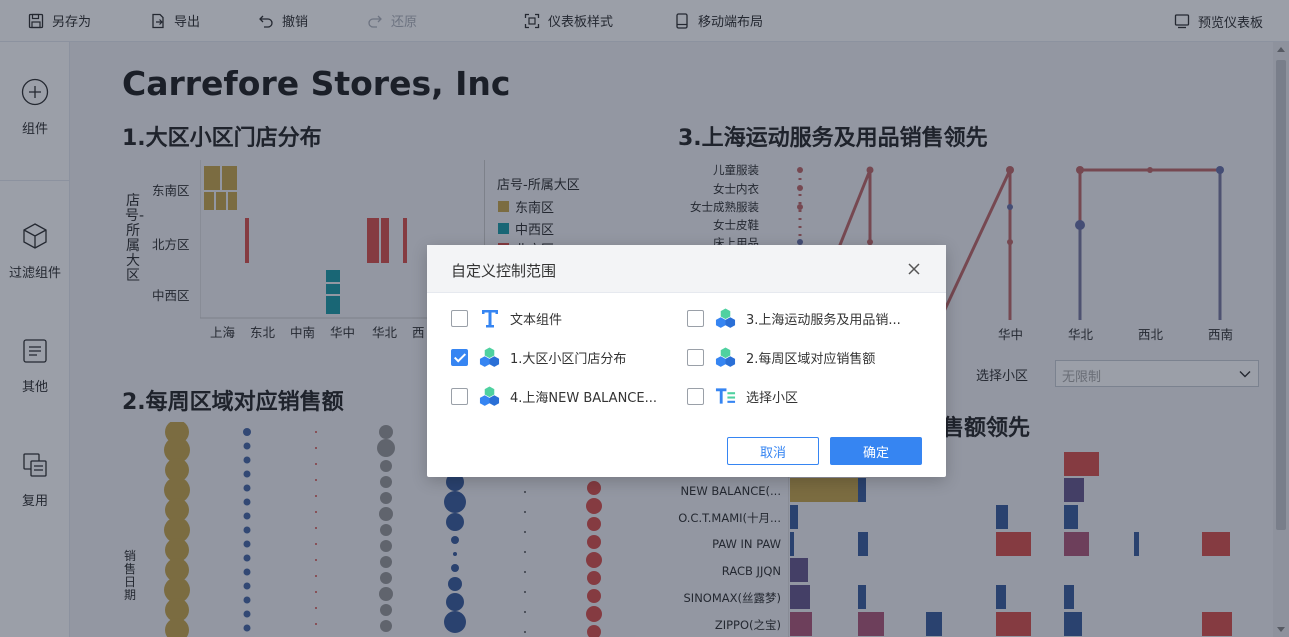  I want to click on option-label: 选择小区, so click(772, 398).